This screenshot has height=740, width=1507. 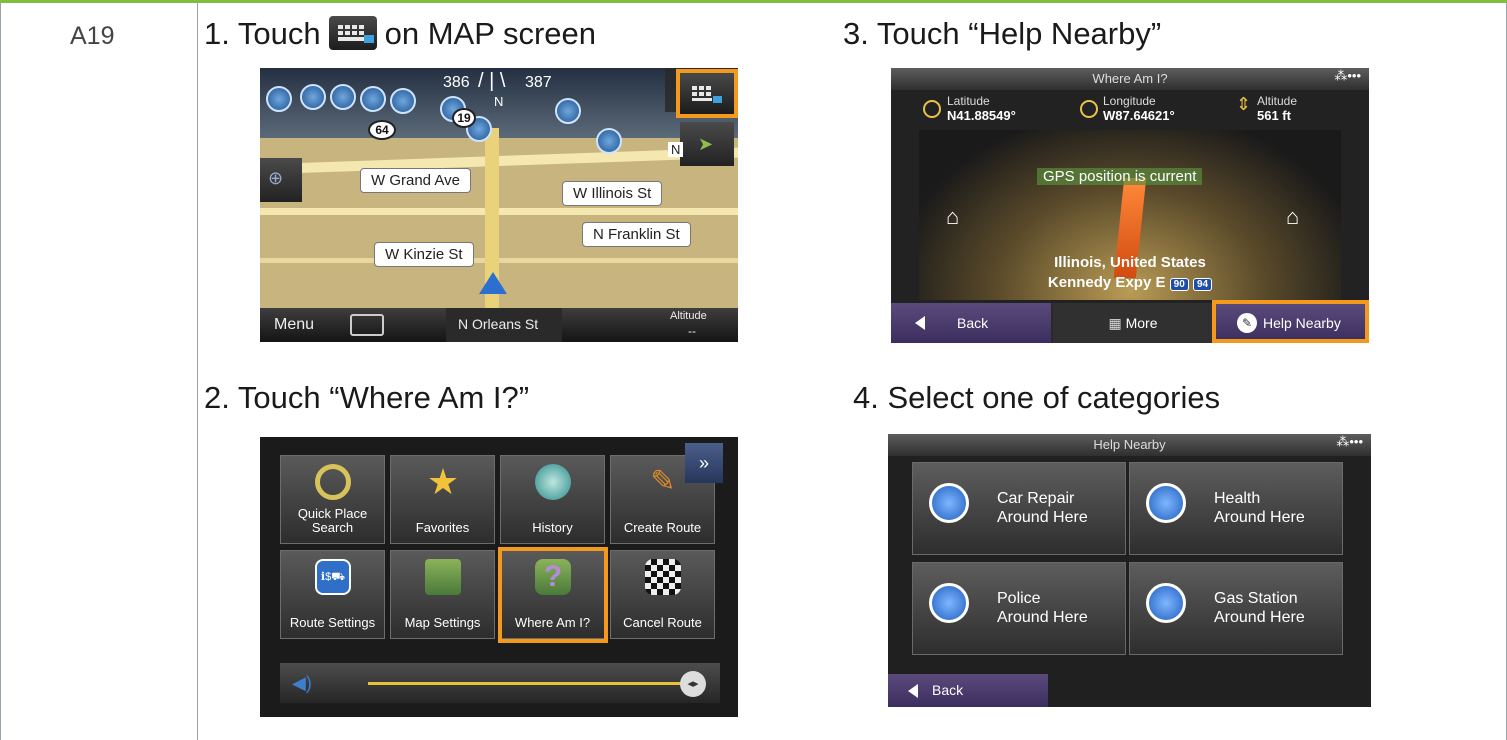 I want to click on table-column-divider, so click(x=197, y=371).